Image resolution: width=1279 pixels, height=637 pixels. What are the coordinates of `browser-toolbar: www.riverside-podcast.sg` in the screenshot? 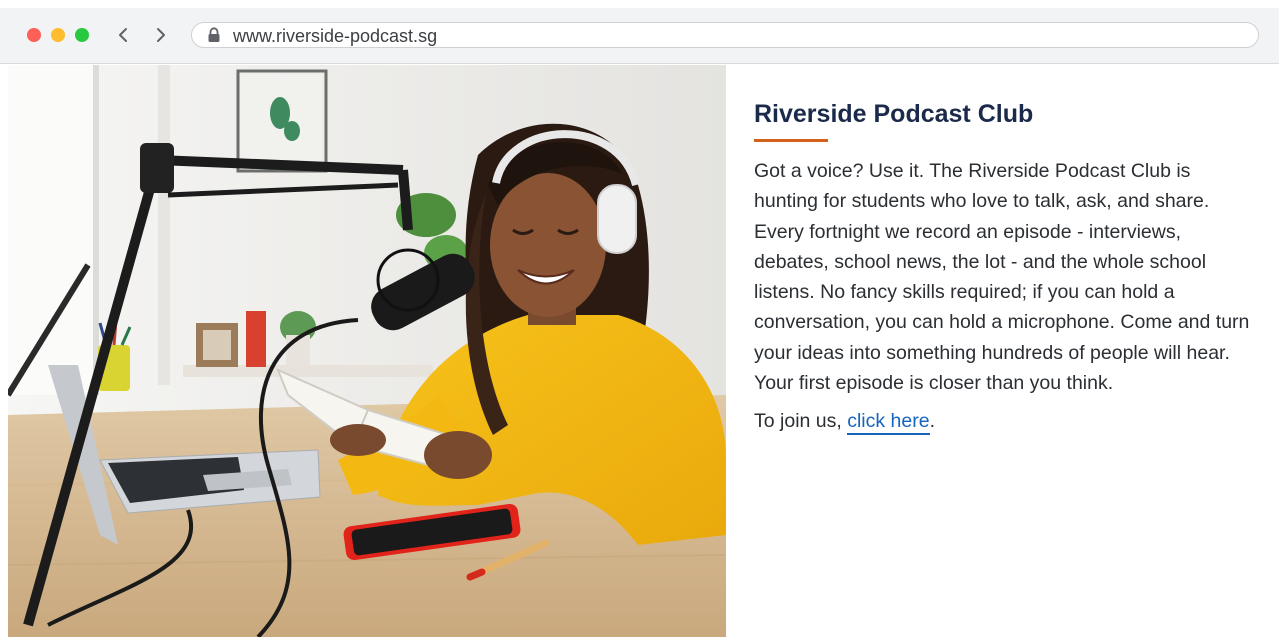 It's located at (639, 32).